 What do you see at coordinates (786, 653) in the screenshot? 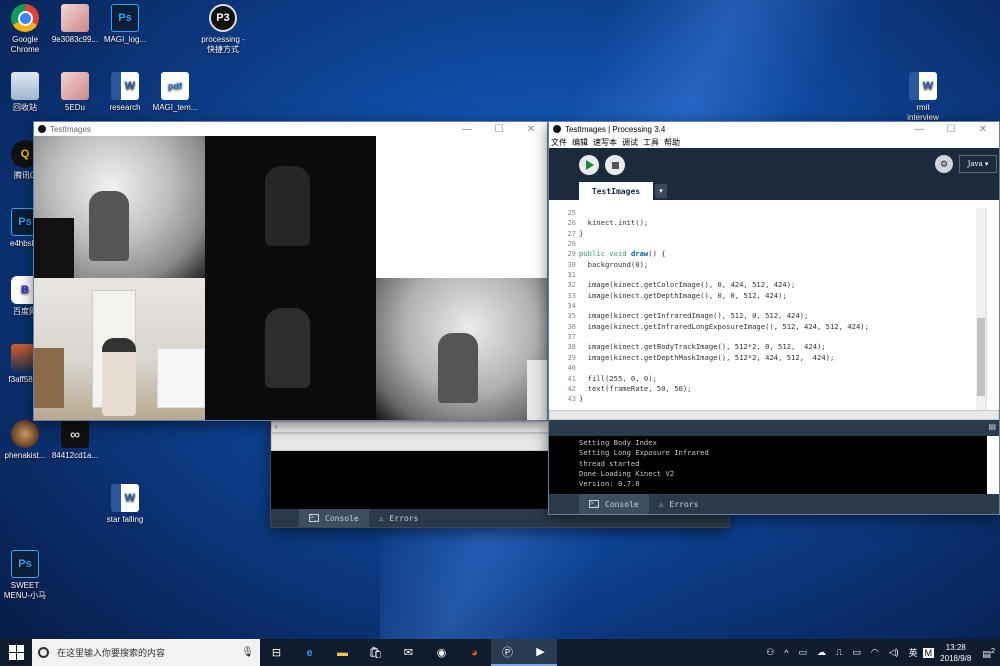
I see `show-hidden-icons: ^` at bounding box center [786, 653].